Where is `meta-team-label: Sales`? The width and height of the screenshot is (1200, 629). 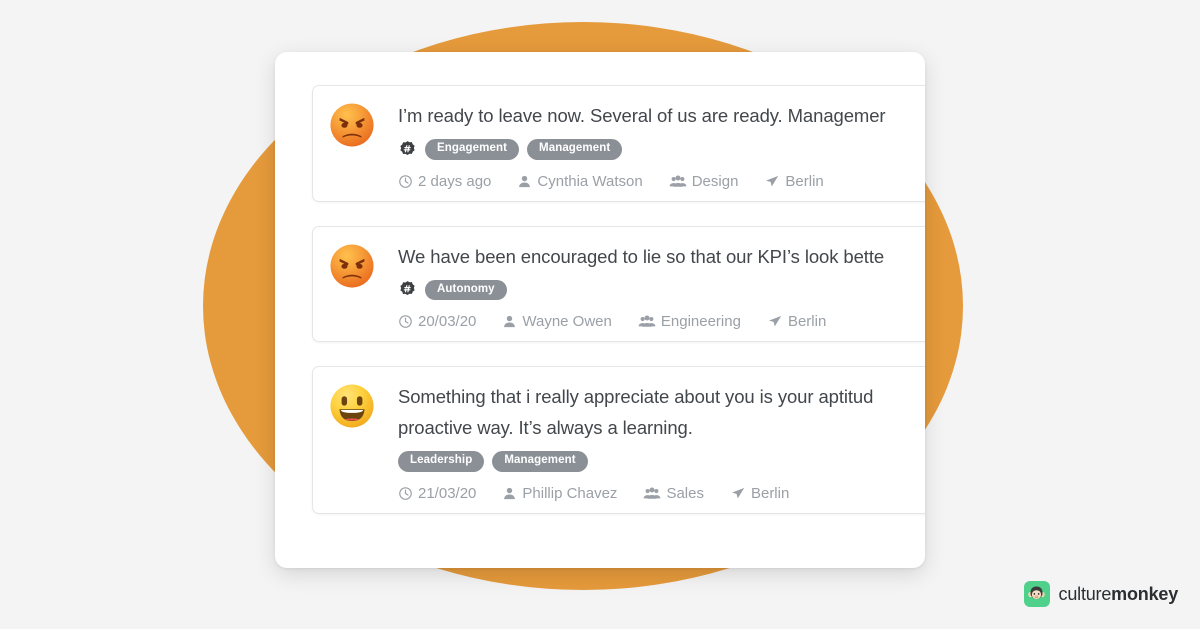
meta-team-label: Sales is located at coordinates (685, 493).